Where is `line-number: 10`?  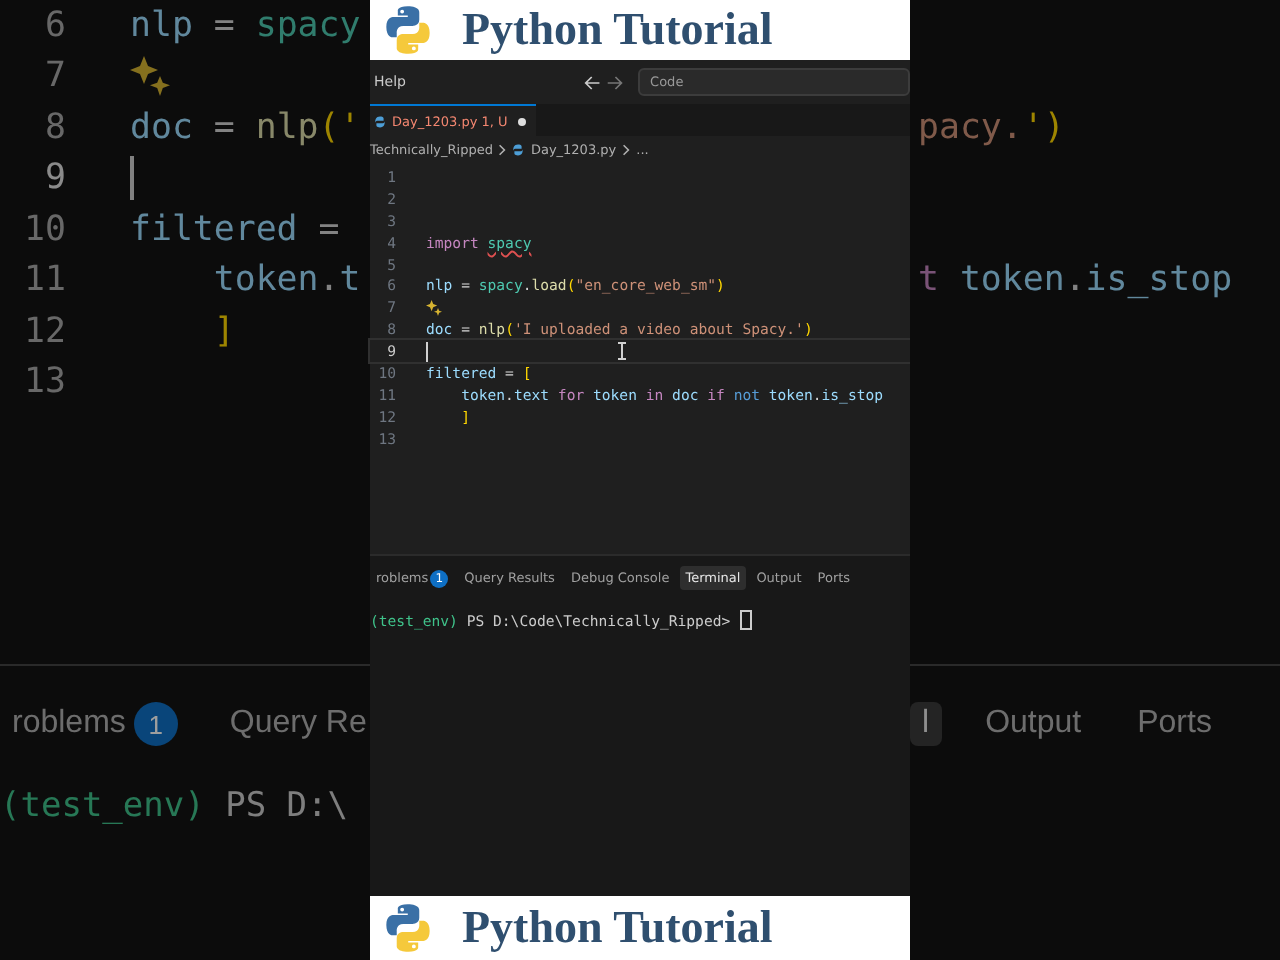
line-number: 10 is located at coordinates (44, 229).